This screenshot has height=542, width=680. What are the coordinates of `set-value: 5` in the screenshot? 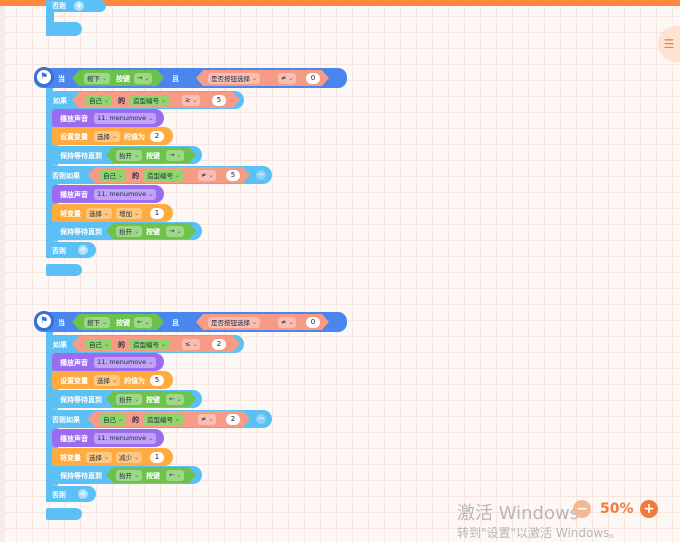 It's located at (157, 380).